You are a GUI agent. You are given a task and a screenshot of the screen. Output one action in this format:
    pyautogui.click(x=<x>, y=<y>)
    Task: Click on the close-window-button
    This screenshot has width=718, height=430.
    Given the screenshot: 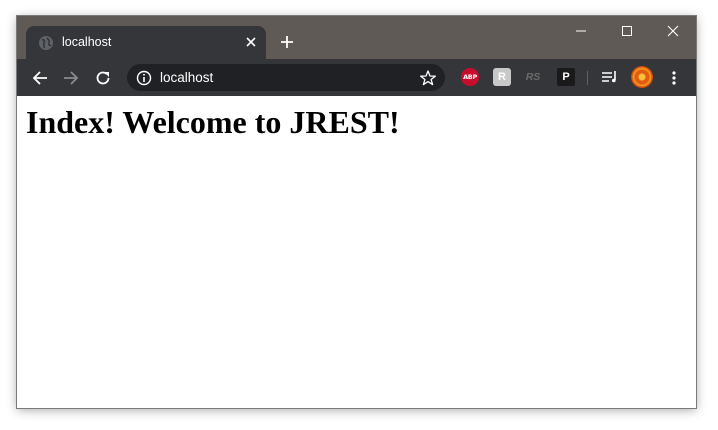 What is the action you would take?
    pyautogui.click(x=673, y=31)
    